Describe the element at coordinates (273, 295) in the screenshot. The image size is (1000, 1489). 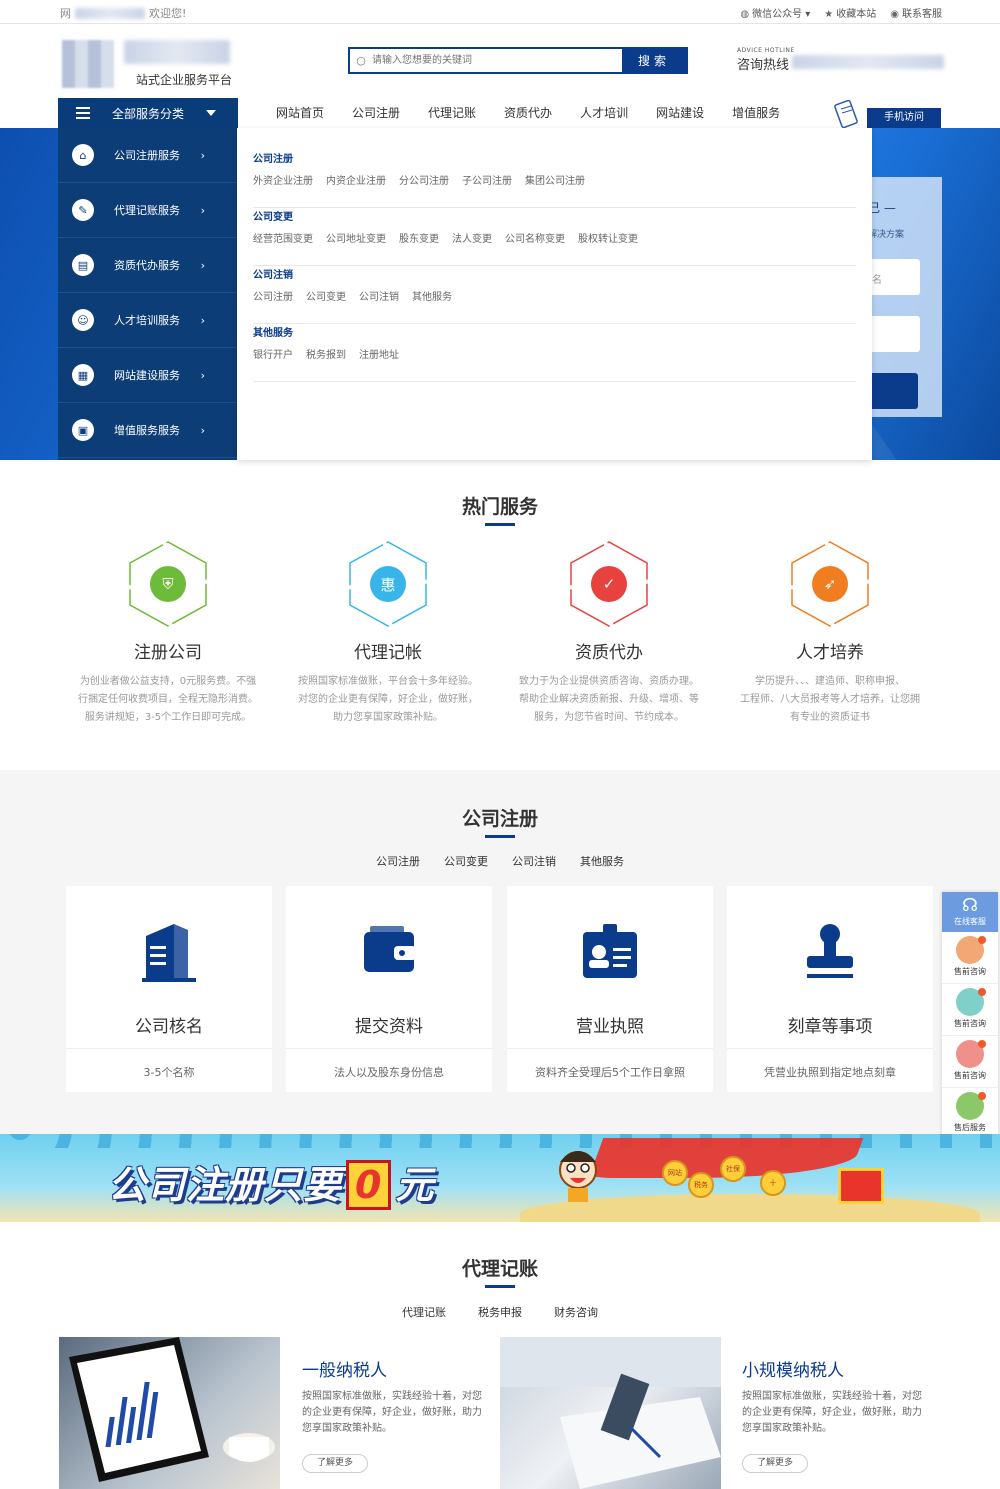
I see `dropdown-link: 公司注册` at that location.